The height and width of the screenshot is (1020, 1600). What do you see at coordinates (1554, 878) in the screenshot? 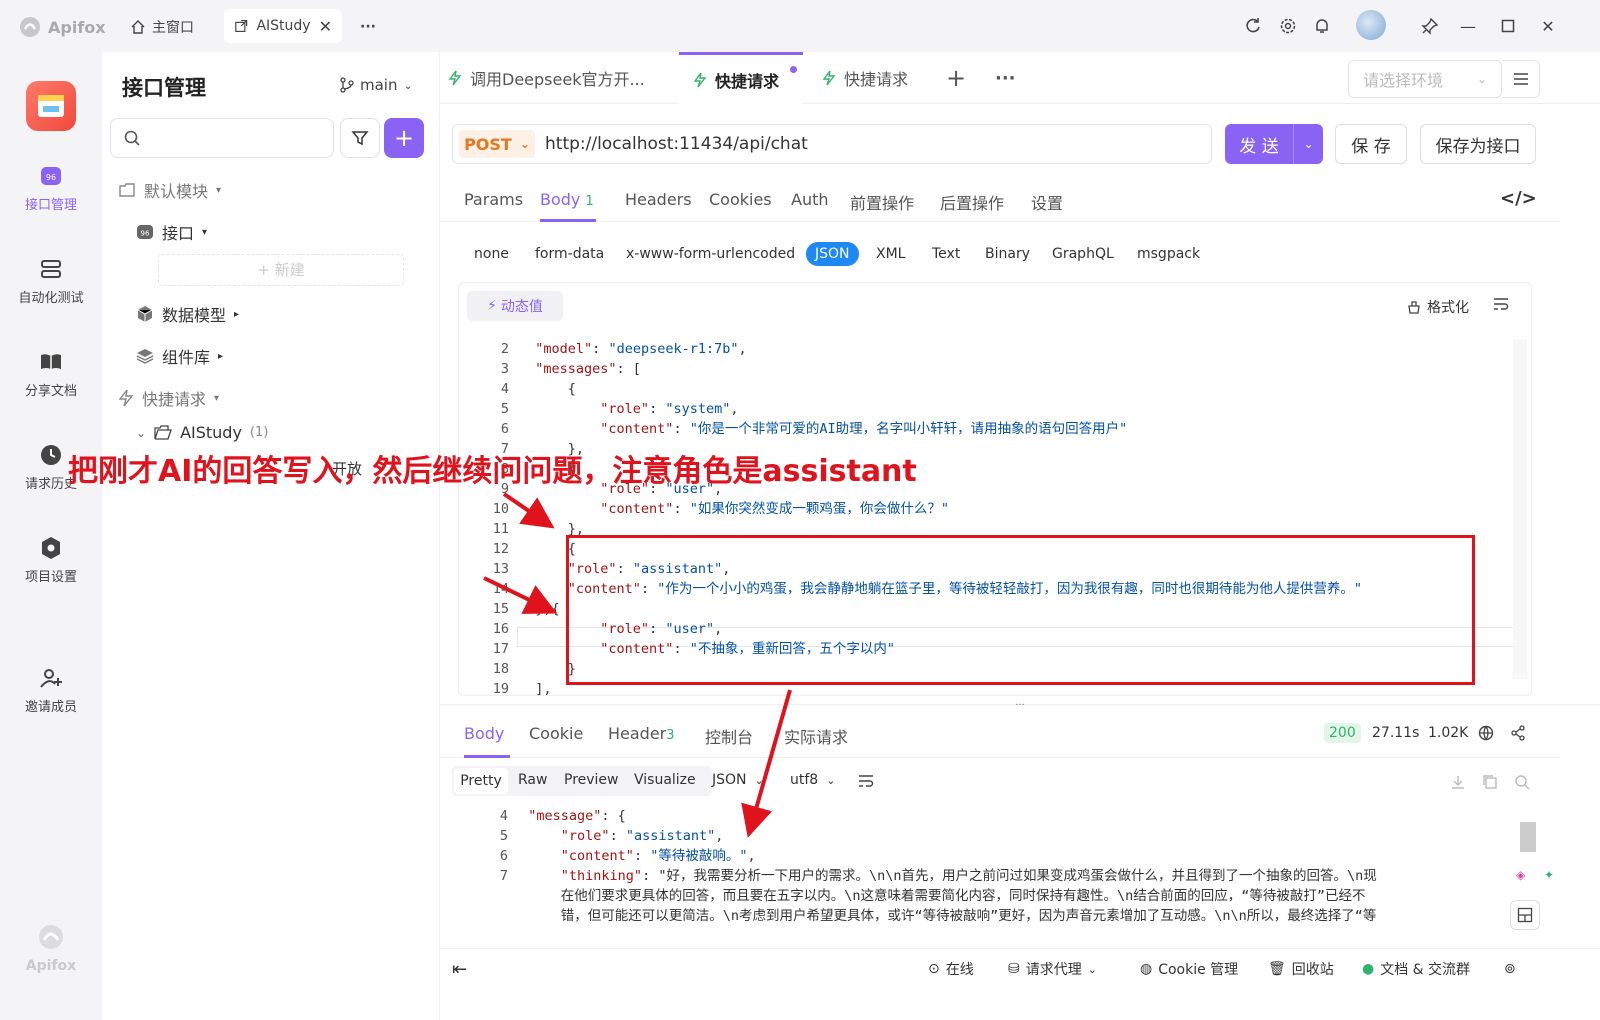
I see `assistant-icon: ✦` at bounding box center [1554, 878].